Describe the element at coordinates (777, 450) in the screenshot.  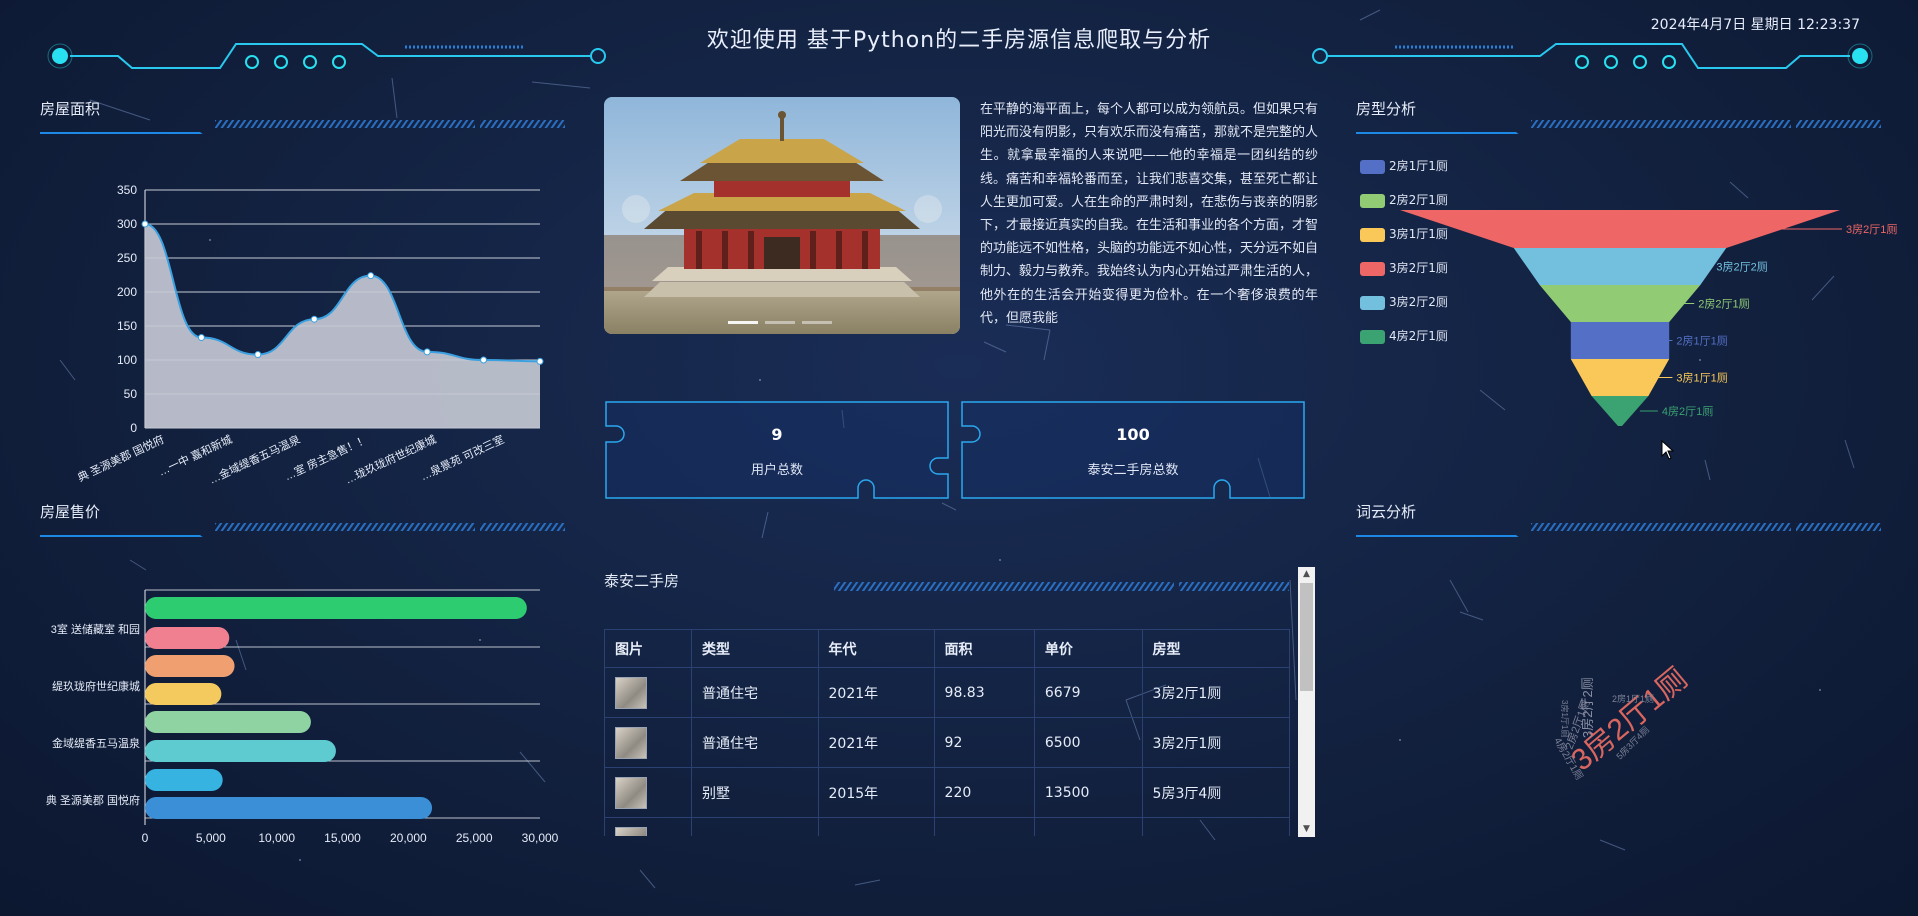
I see `stat-card-users: 9 用户总数` at that location.